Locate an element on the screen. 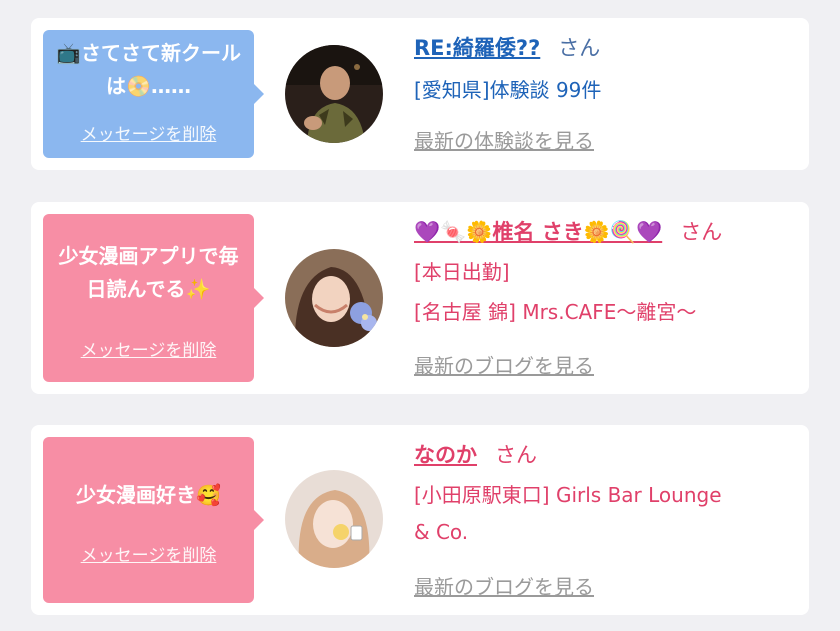 The image size is (840, 631). detail-line: [愛知県]体験談 99件 is located at coordinates (508, 90).